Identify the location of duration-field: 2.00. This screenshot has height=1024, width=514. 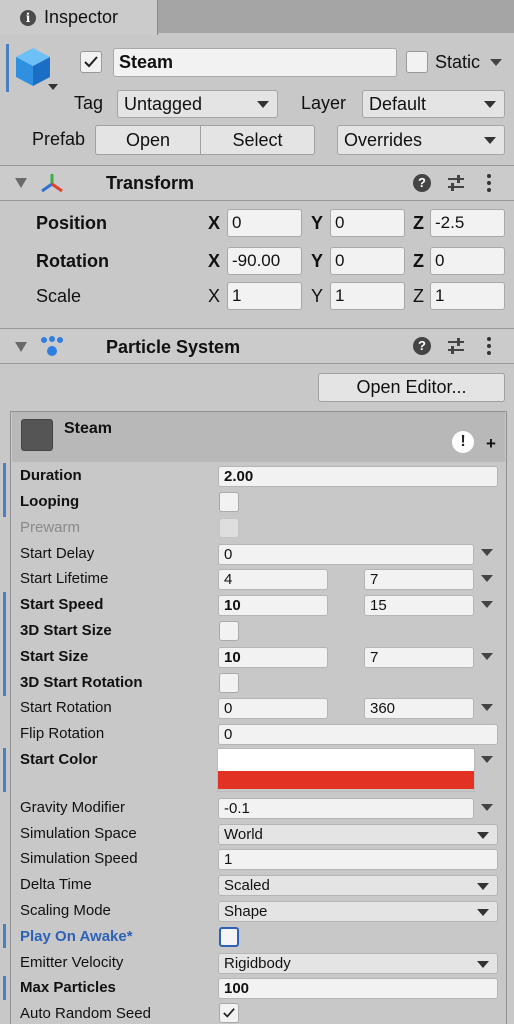
(358, 476).